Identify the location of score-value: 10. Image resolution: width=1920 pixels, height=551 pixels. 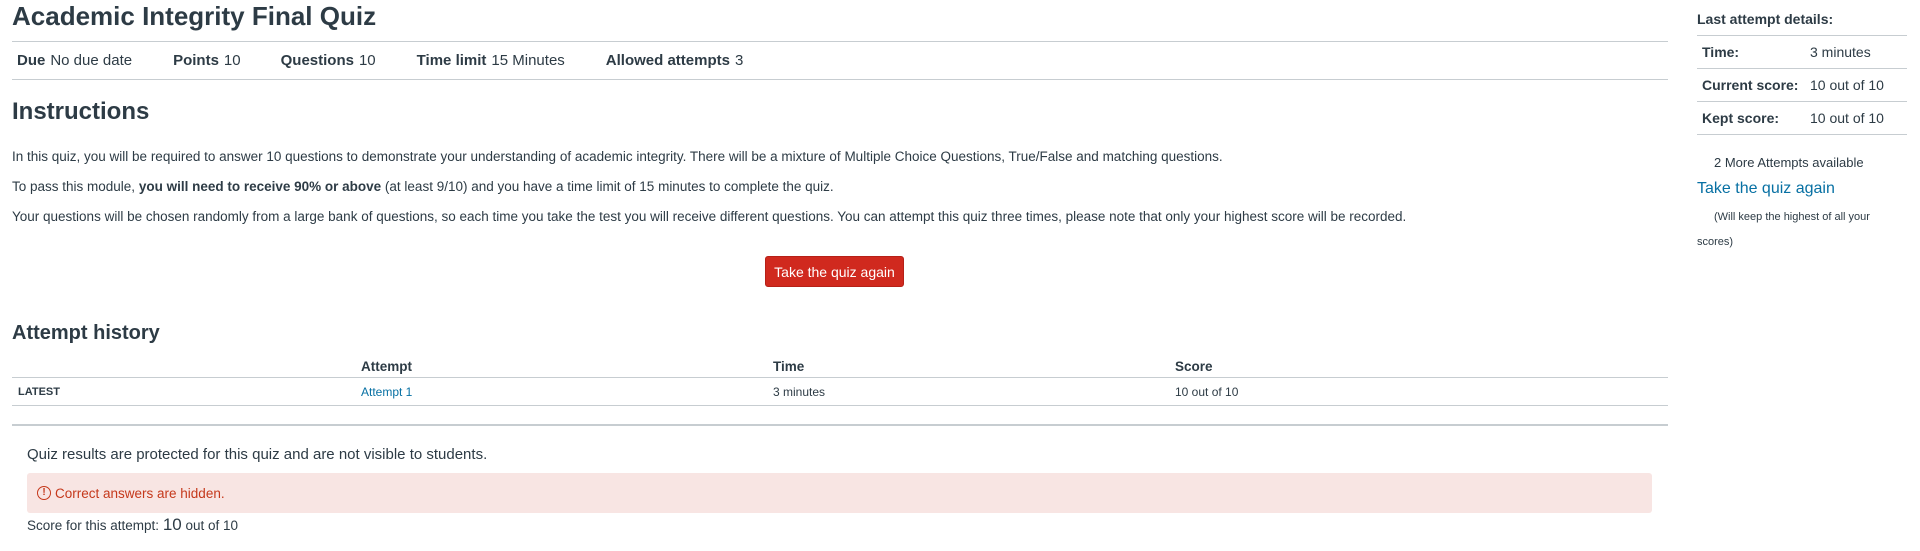
(172, 524).